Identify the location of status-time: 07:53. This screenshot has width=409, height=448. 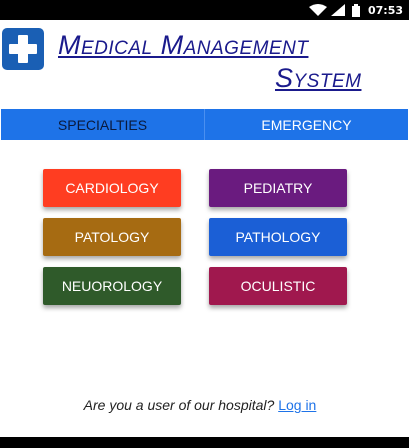
(385, 10).